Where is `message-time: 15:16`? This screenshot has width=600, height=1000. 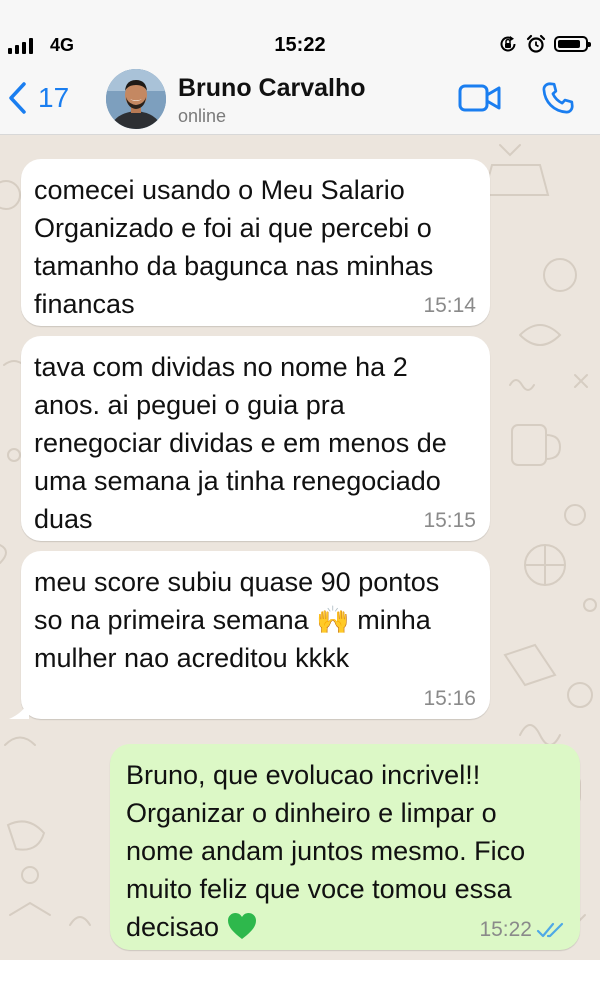 message-time: 15:16 is located at coordinates (449, 699).